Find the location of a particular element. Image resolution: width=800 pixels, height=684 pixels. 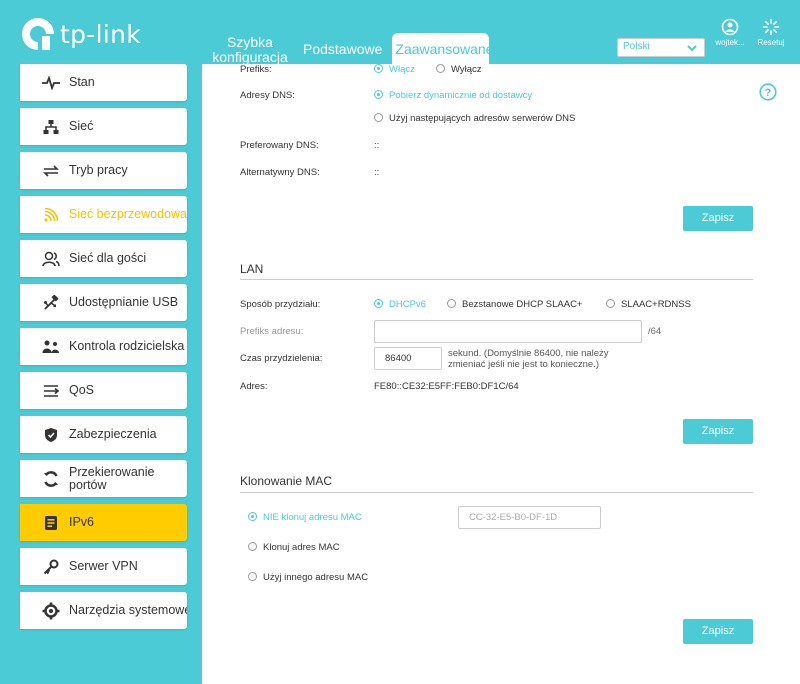

preferred-dns-value: :: is located at coordinates (377, 145).